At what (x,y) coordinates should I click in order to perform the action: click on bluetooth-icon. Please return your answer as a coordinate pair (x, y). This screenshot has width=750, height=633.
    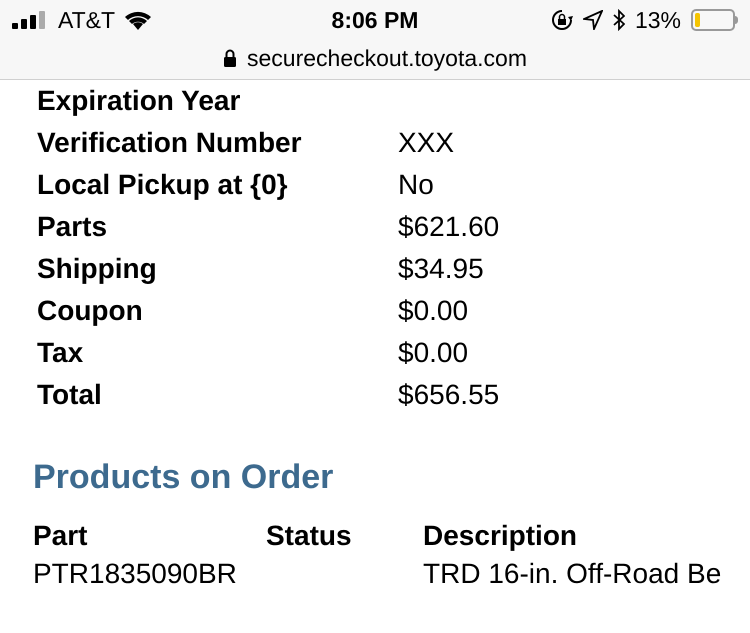
    Looking at the image, I should click on (618, 20).